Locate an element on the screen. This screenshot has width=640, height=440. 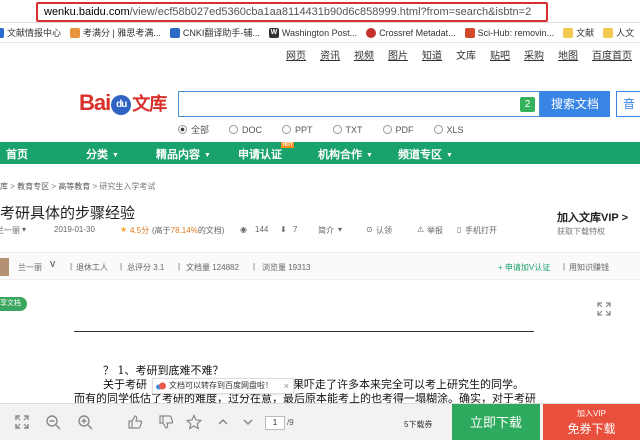
paw-icon: du is located at coordinates (121, 105).